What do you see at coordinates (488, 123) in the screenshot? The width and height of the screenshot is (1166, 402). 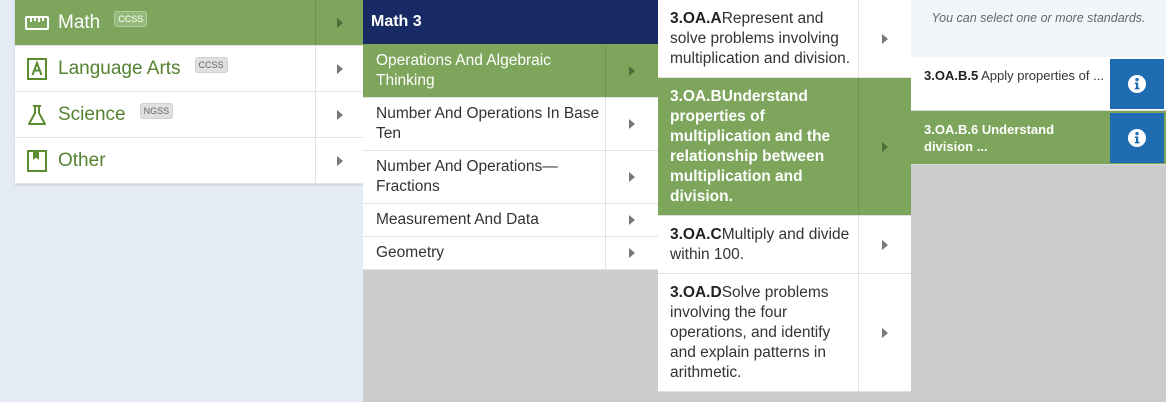 I see `domain-label: Number And Operations In Base Ten` at bounding box center [488, 123].